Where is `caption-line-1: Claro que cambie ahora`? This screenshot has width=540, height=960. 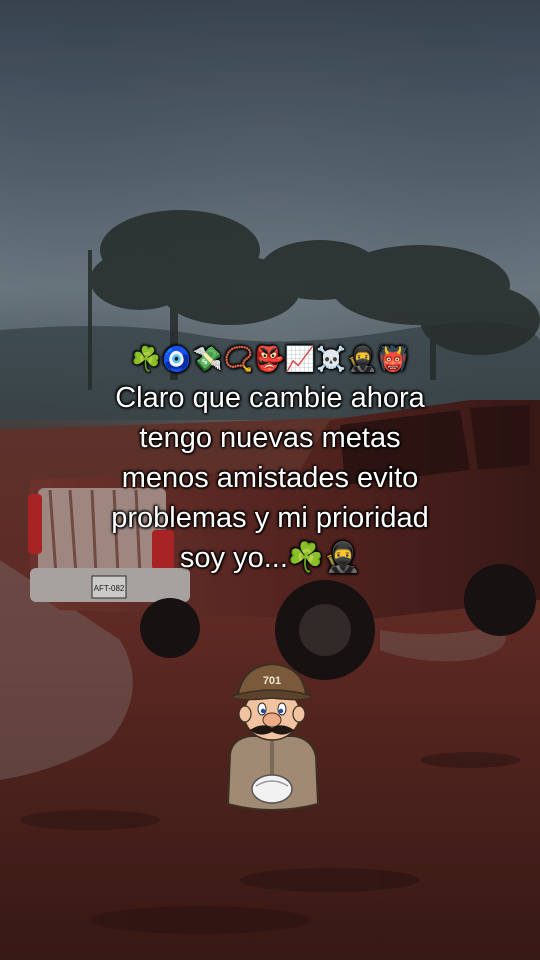 caption-line-1: Claro que cambie ahora is located at coordinates (270, 398).